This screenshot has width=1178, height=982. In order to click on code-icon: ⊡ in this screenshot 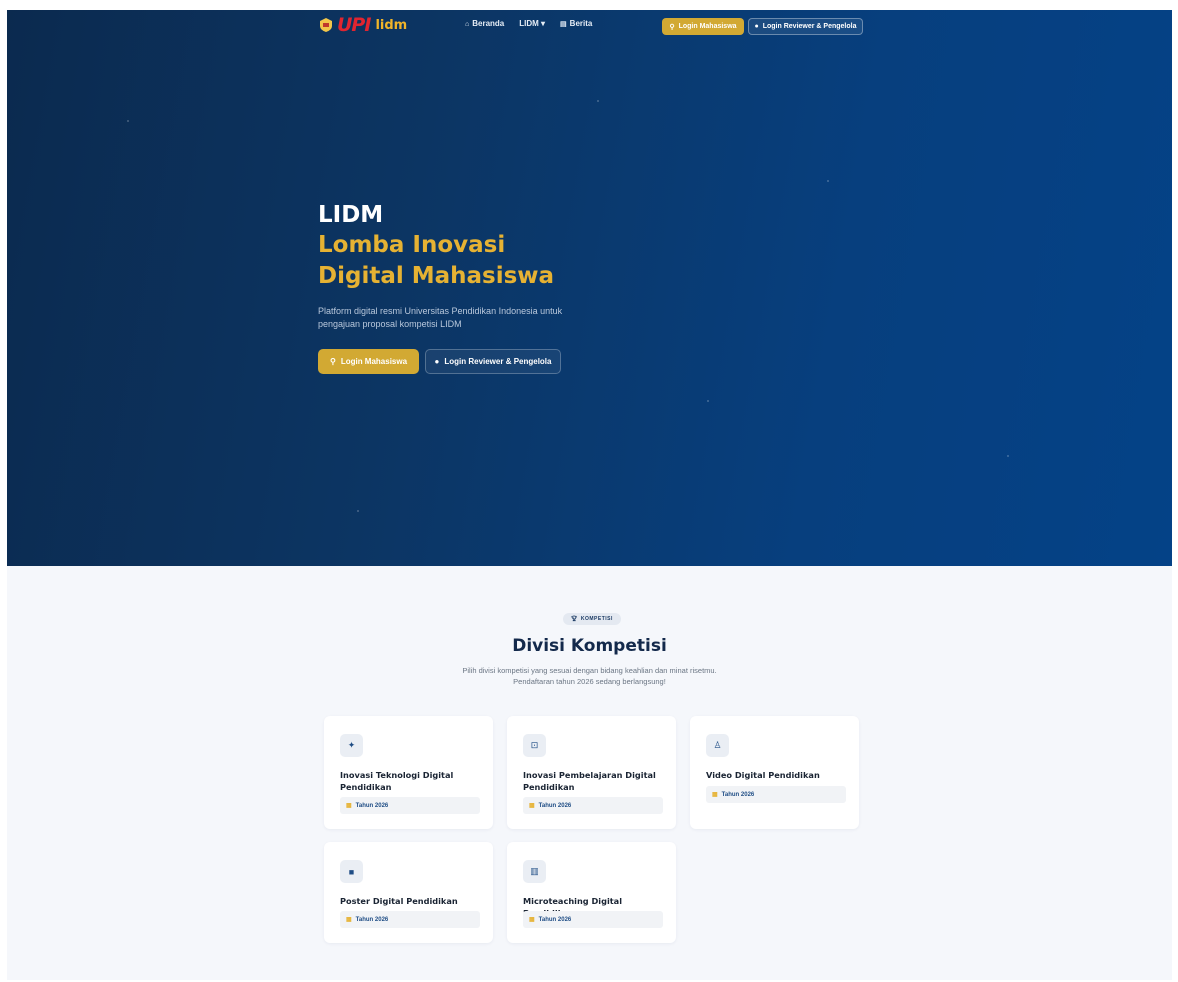, I will do `click(534, 745)`.